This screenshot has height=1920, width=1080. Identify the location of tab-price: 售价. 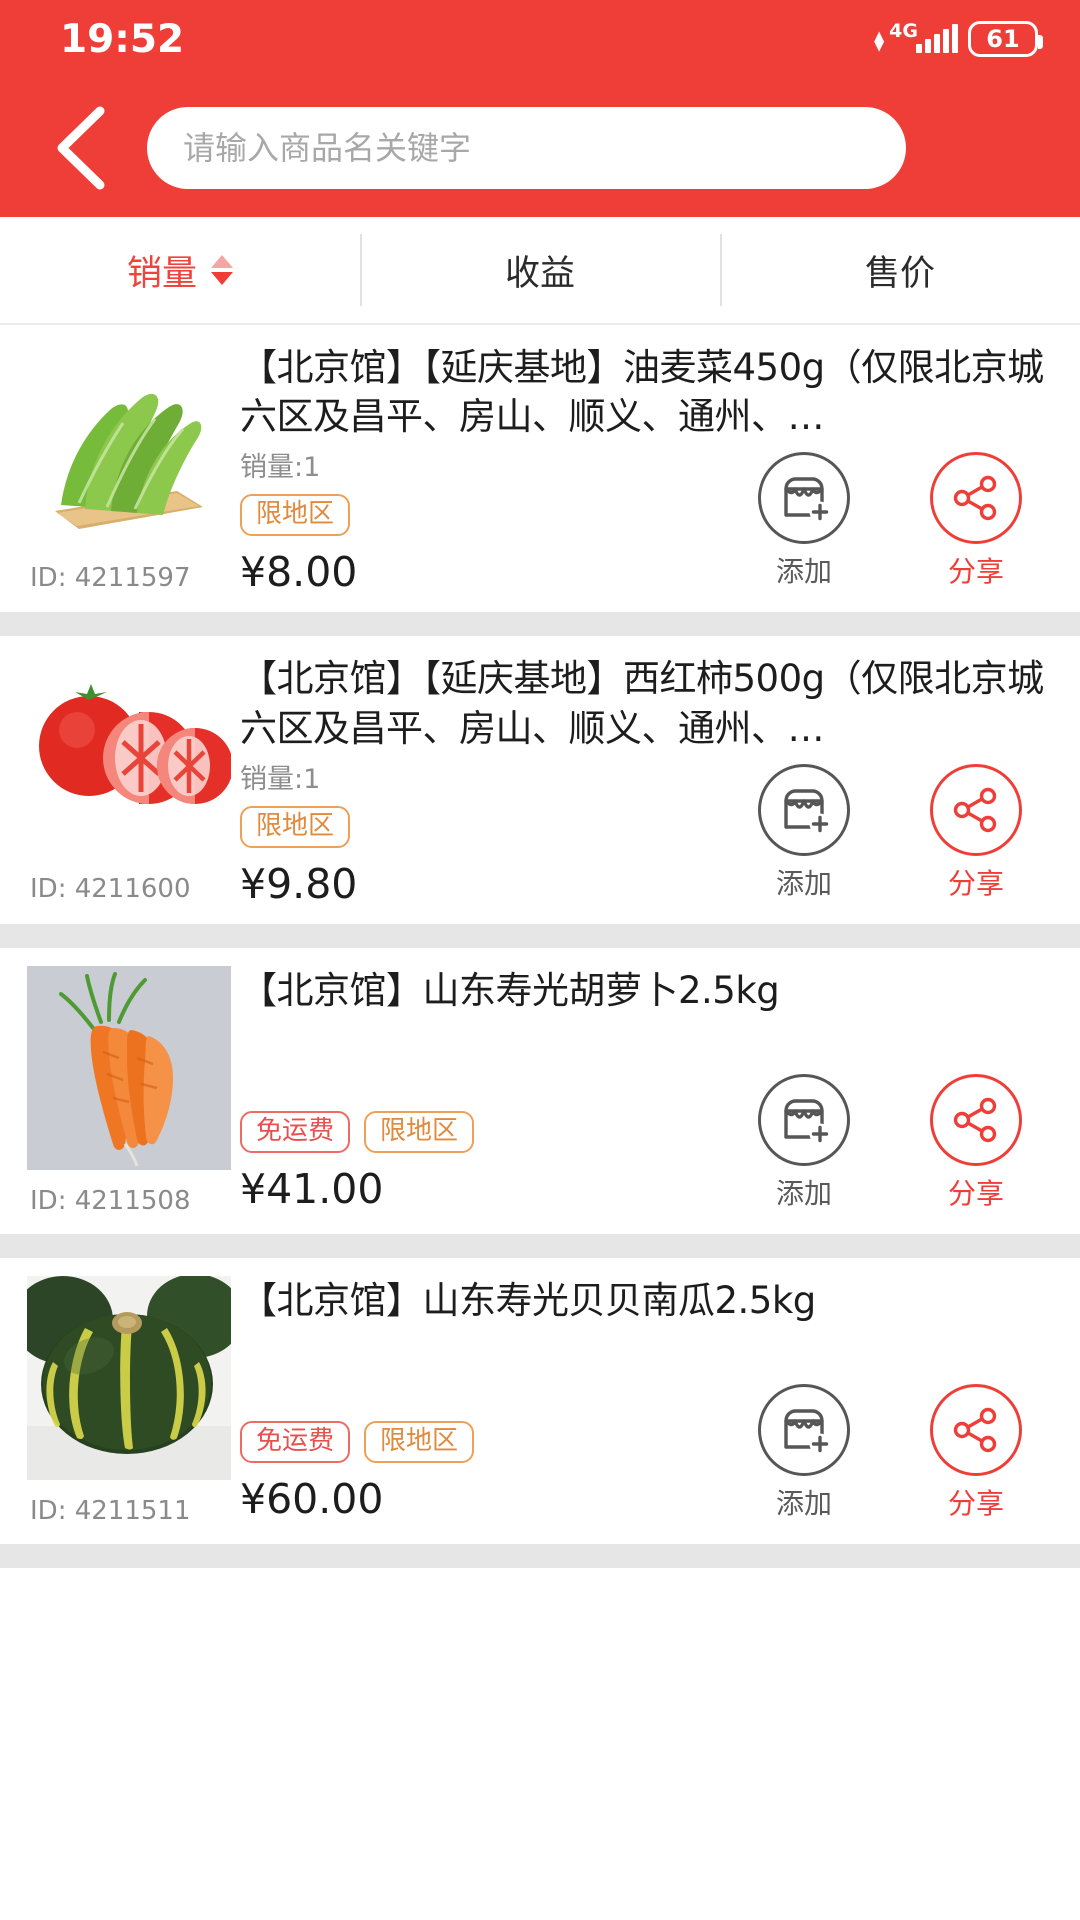
(900, 270).